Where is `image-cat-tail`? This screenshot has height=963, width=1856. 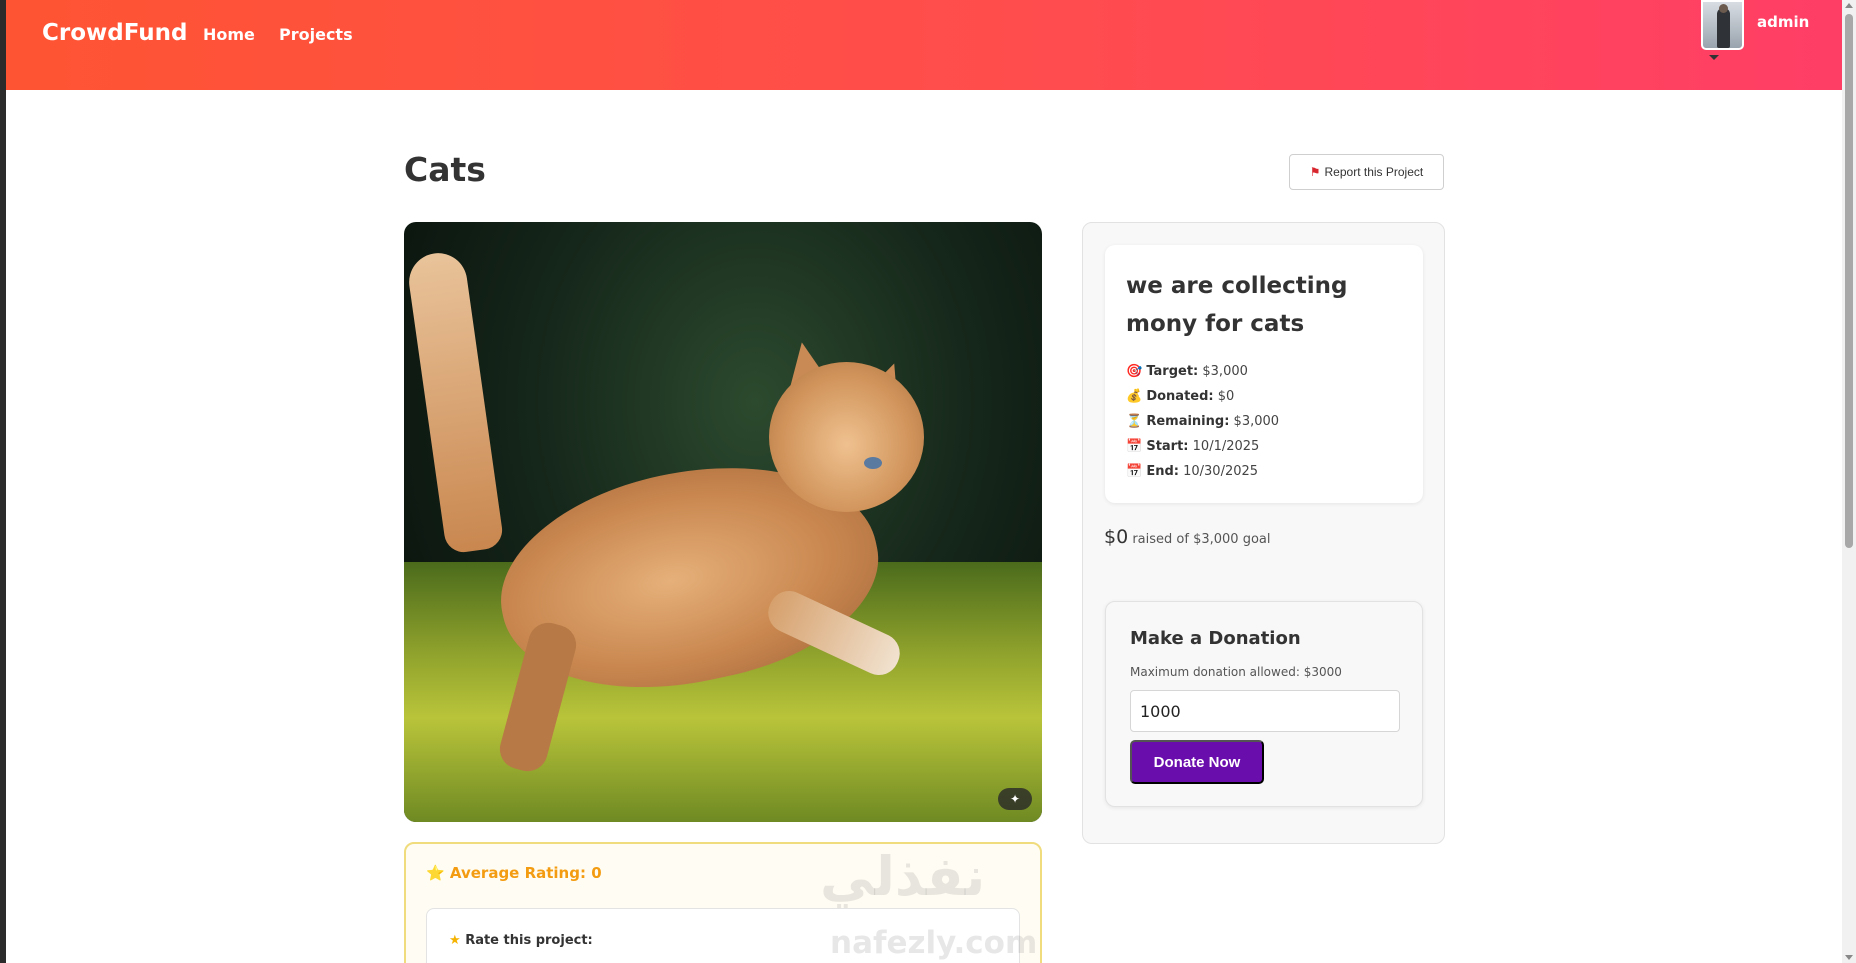 image-cat-tail is located at coordinates (455, 402).